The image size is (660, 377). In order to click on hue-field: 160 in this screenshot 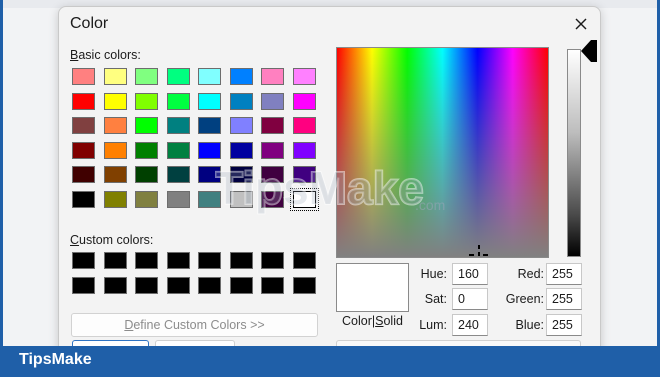, I will do `click(470, 274)`.